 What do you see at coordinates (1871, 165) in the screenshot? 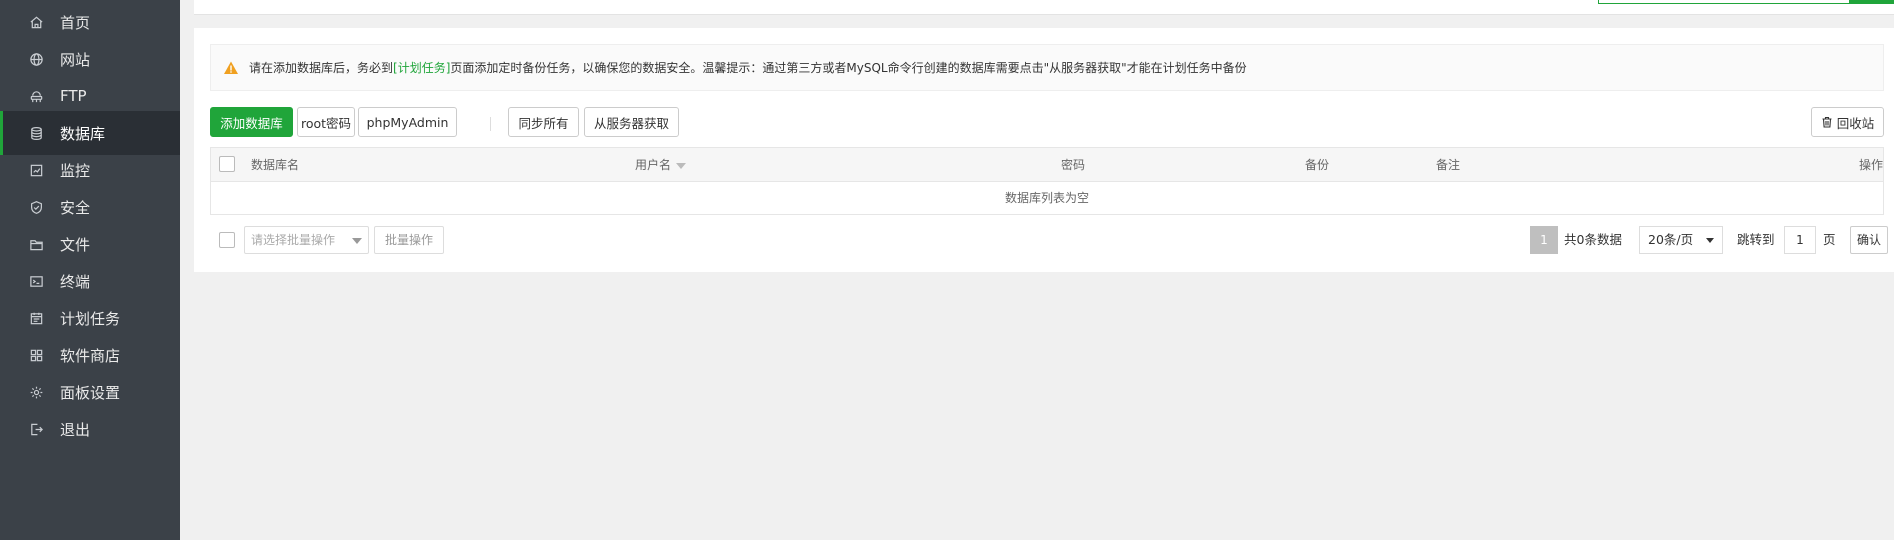
I see `column-actions: 操作` at bounding box center [1871, 165].